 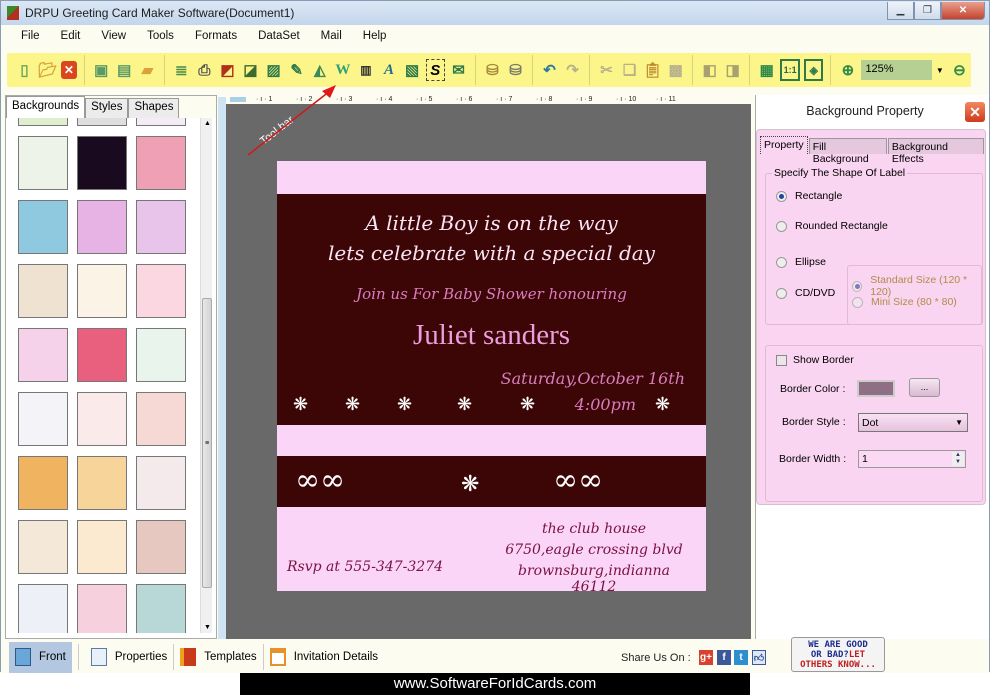 What do you see at coordinates (594, 550) in the screenshot?
I see `card-venue-line-2: 6750,eagle crossing blvd` at bounding box center [594, 550].